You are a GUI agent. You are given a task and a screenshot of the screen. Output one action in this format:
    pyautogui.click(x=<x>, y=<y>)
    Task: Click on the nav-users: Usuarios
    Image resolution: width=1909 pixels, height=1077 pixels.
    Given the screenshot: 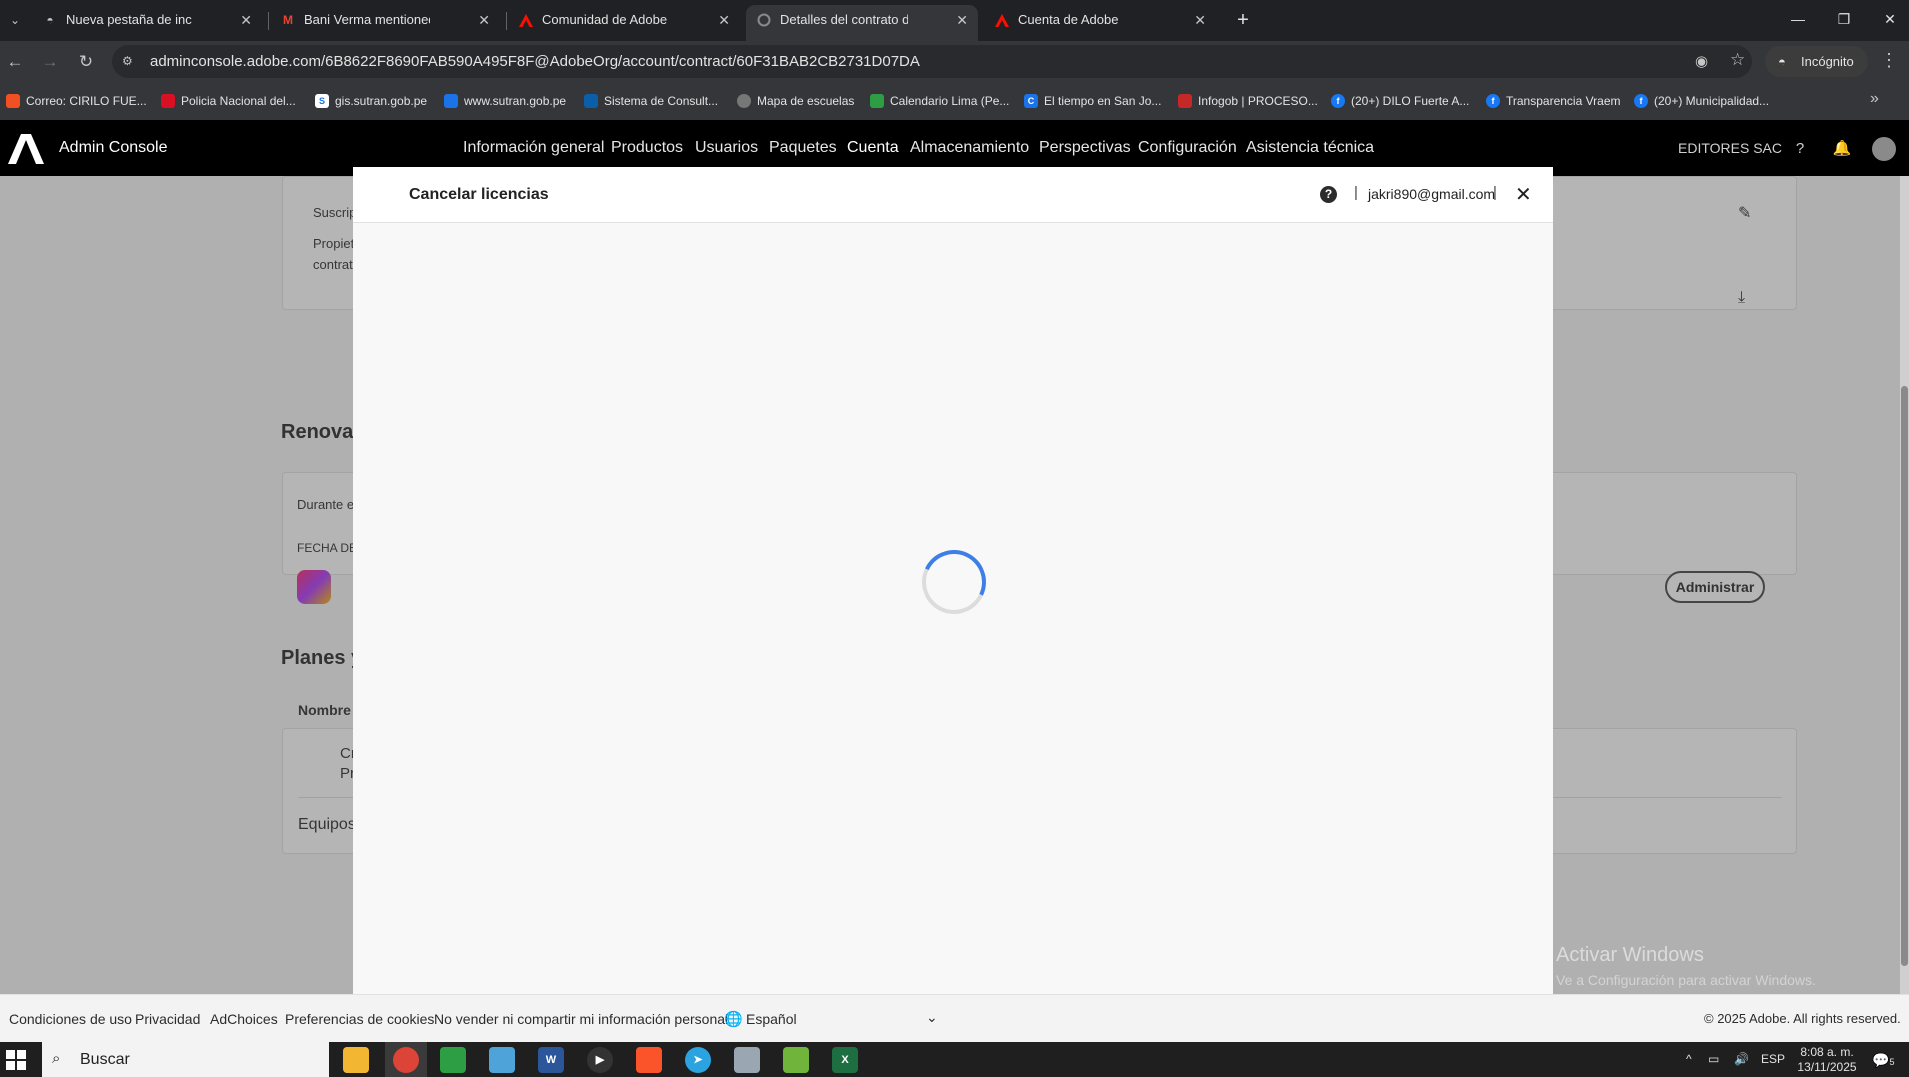 What is the action you would take?
    pyautogui.click(x=726, y=148)
    